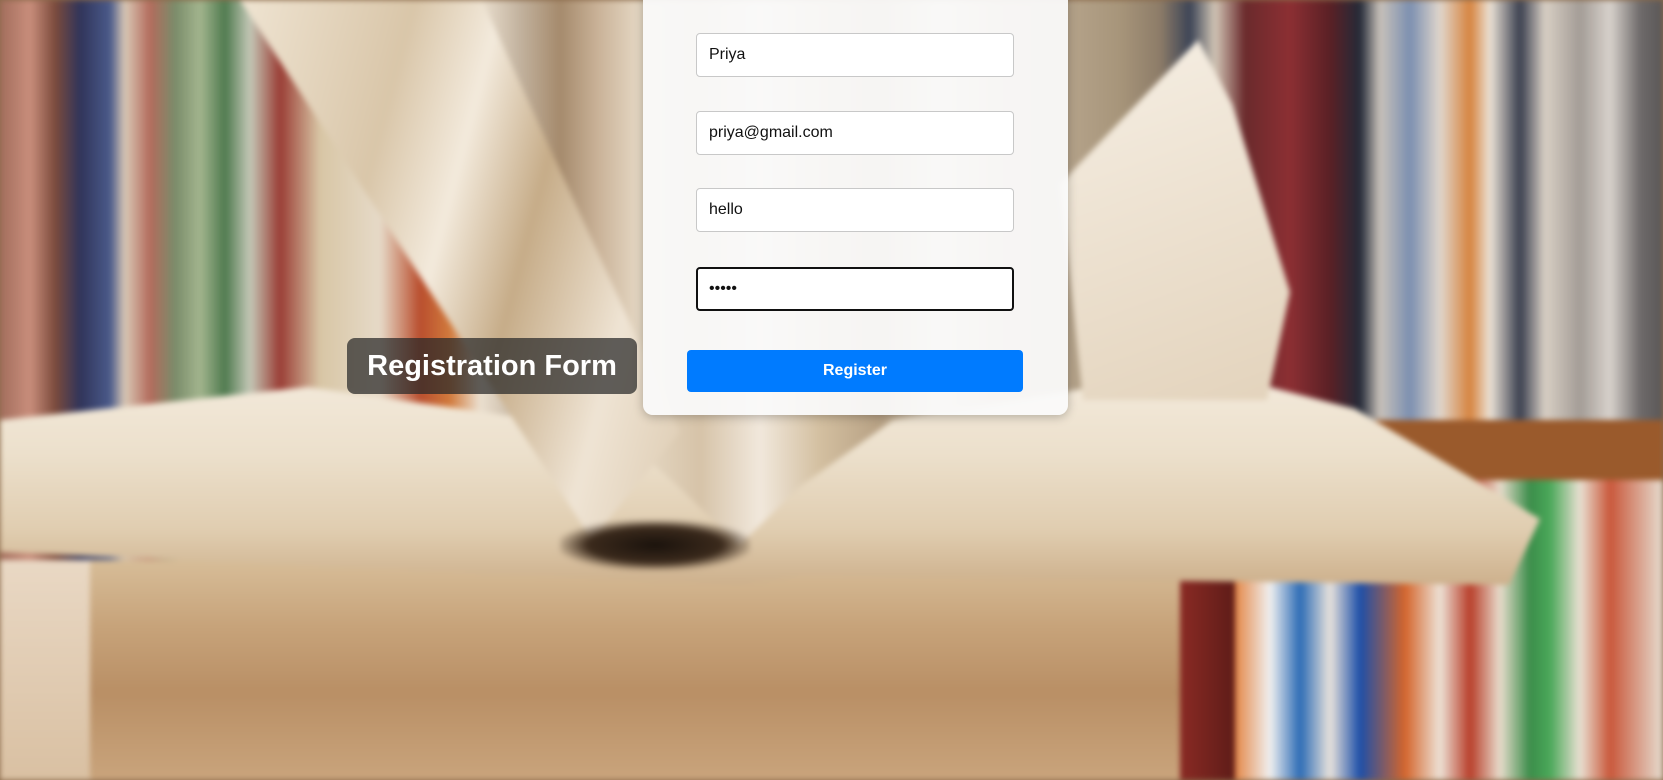 The width and height of the screenshot is (1663, 780). I want to click on book-spine-shadow, so click(655, 545).